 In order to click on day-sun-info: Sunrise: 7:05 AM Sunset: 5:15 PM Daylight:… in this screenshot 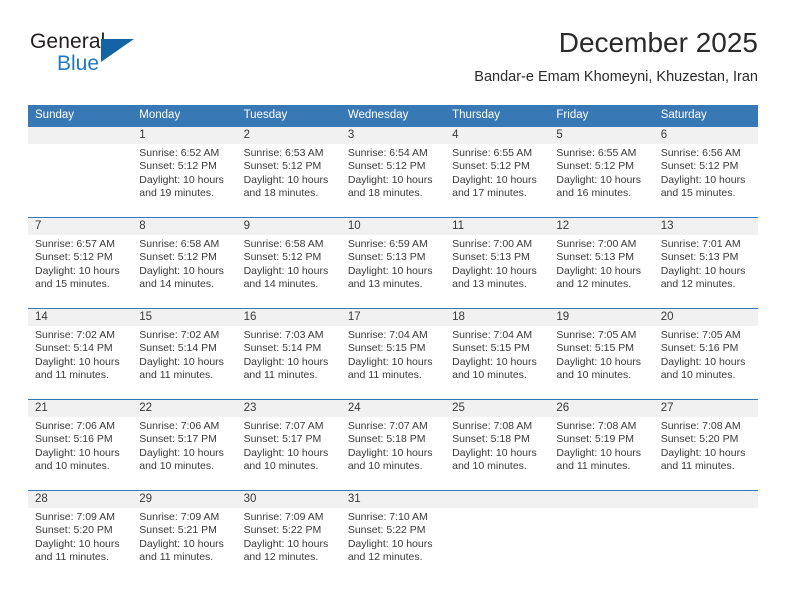, I will do `click(601, 354)`.